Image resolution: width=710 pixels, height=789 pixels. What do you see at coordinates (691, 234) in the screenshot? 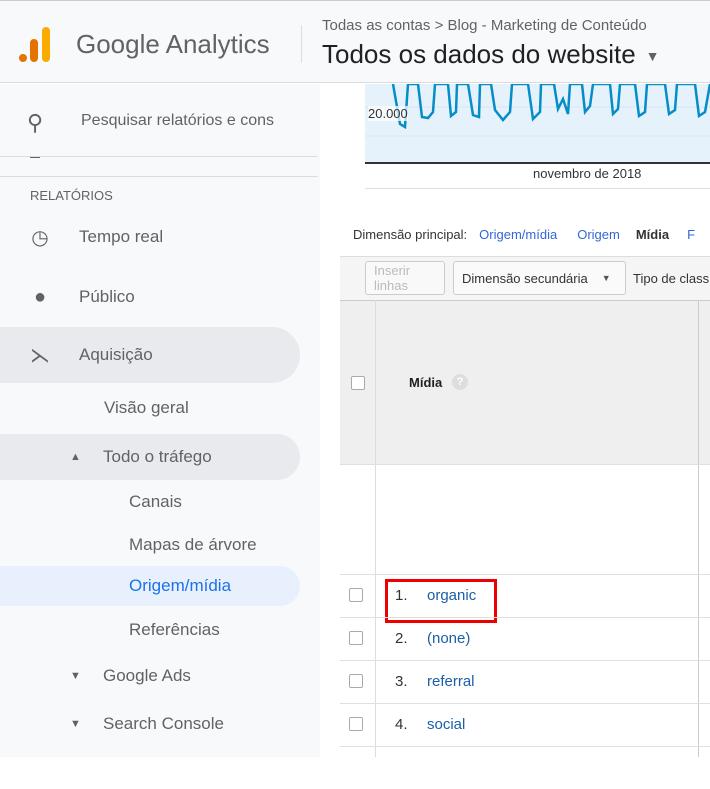
I see `dimension-more: F` at bounding box center [691, 234].